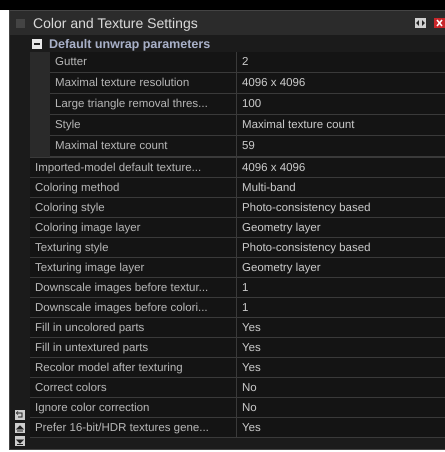 Image resolution: width=445 pixels, height=452 pixels. Describe the element at coordinates (298, 125) in the screenshot. I see `property-value: Maximal texture count` at that location.